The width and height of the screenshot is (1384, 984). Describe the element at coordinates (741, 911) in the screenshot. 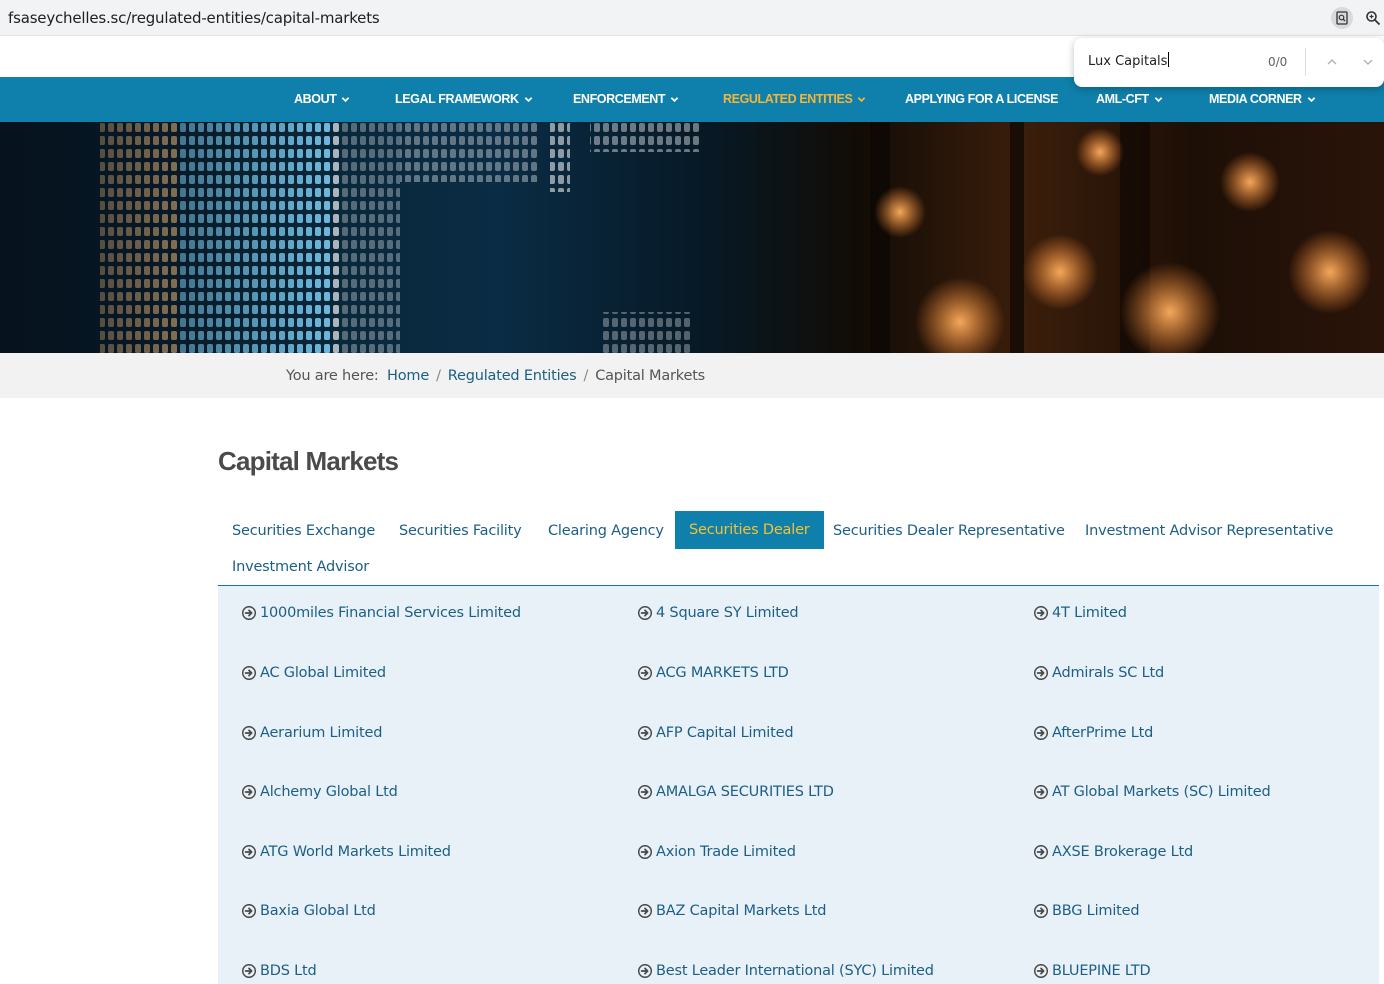

I see `entity-name: BAZ Capital Markets Ltd` at that location.